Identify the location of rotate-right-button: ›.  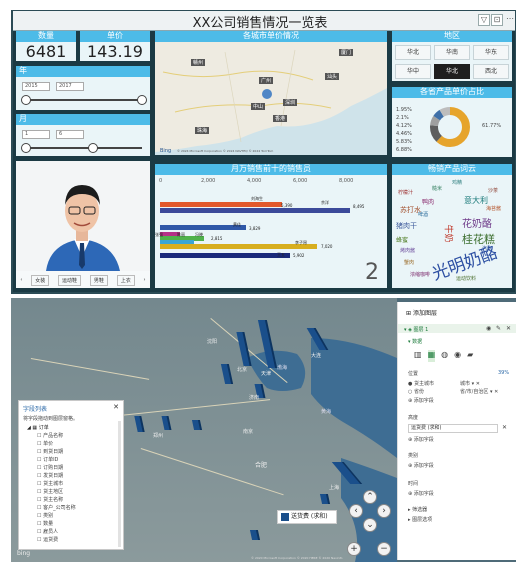
(384, 511).